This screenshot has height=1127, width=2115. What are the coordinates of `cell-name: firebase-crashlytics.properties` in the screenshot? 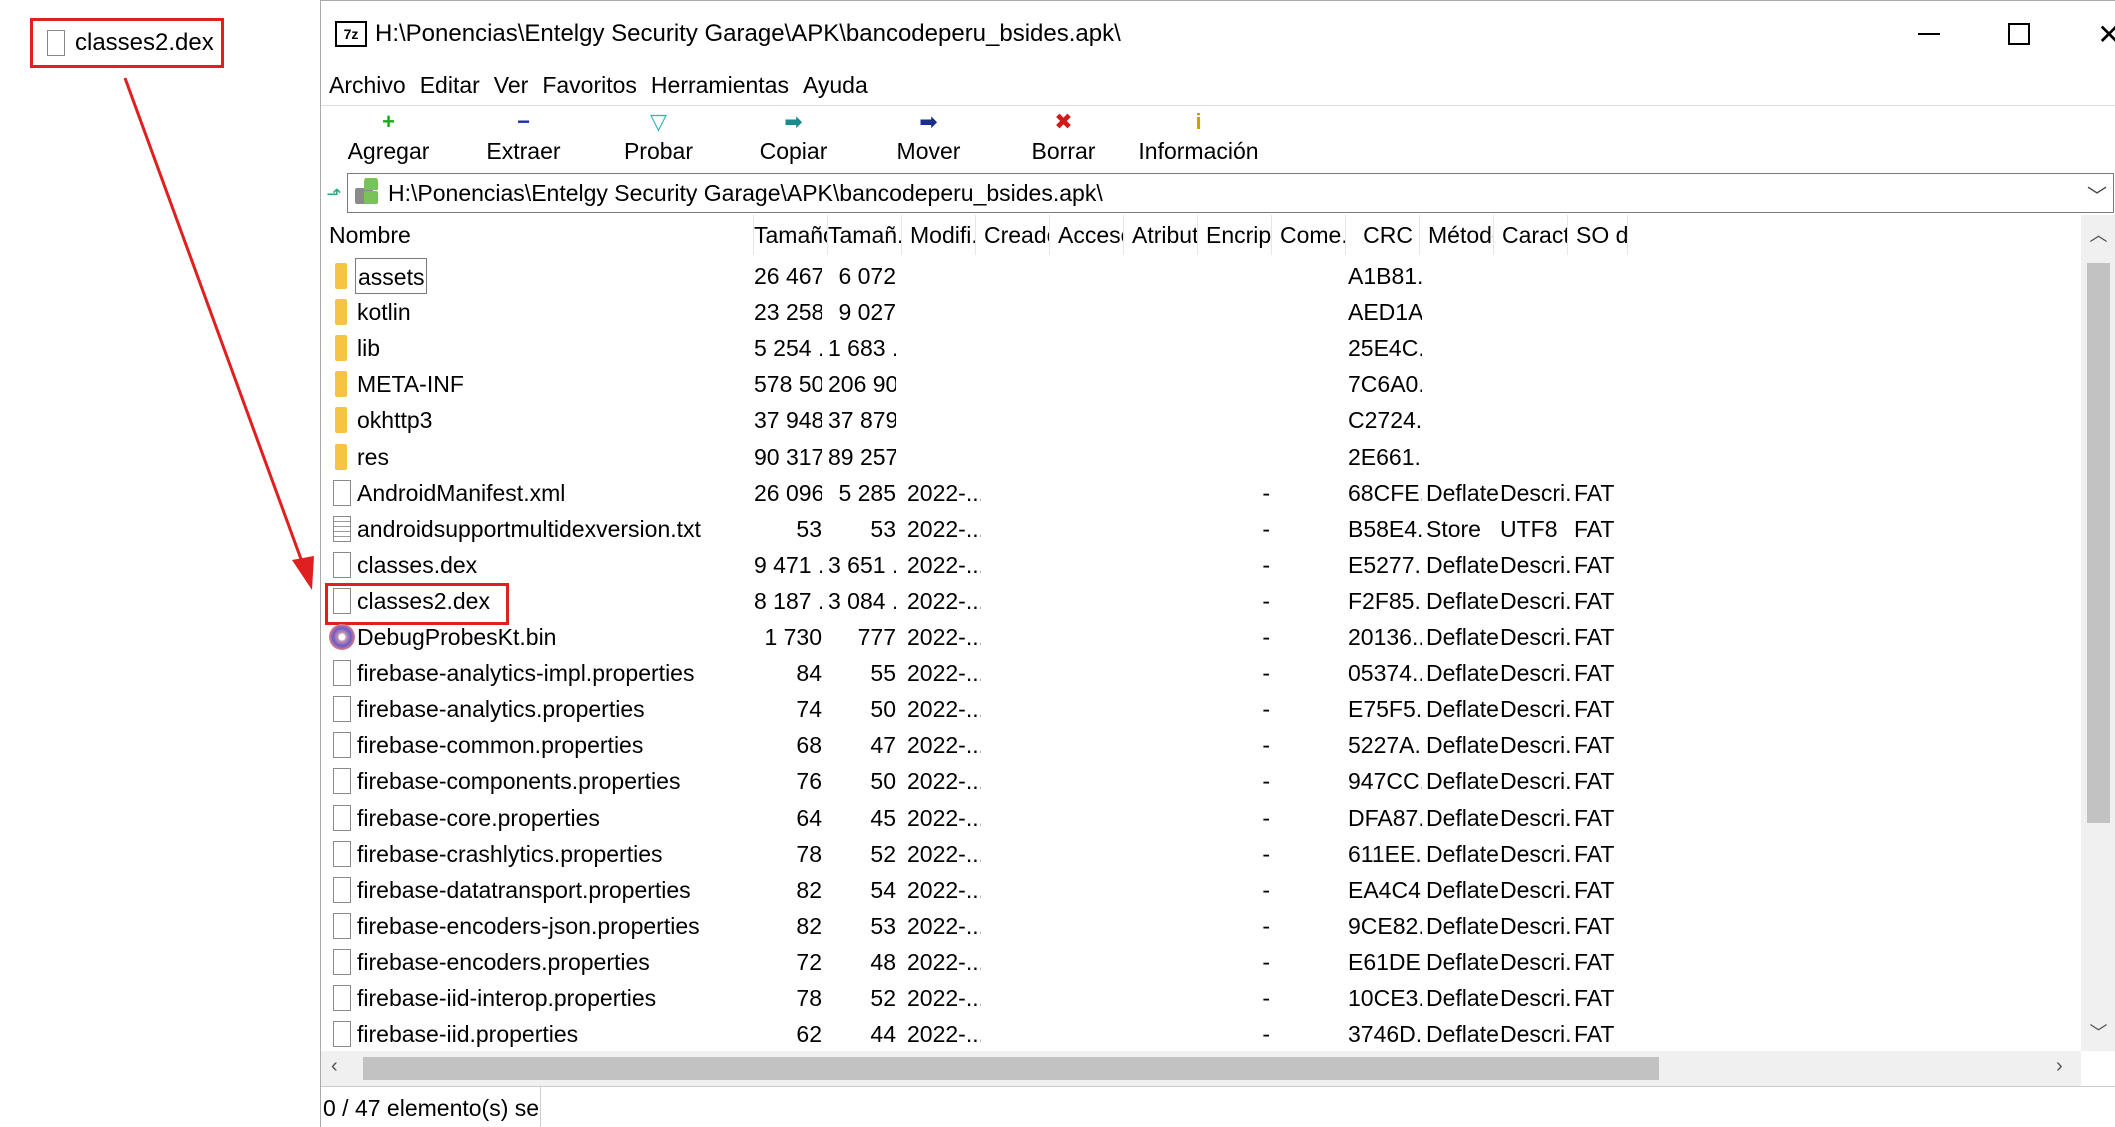 It's located at (510, 853).